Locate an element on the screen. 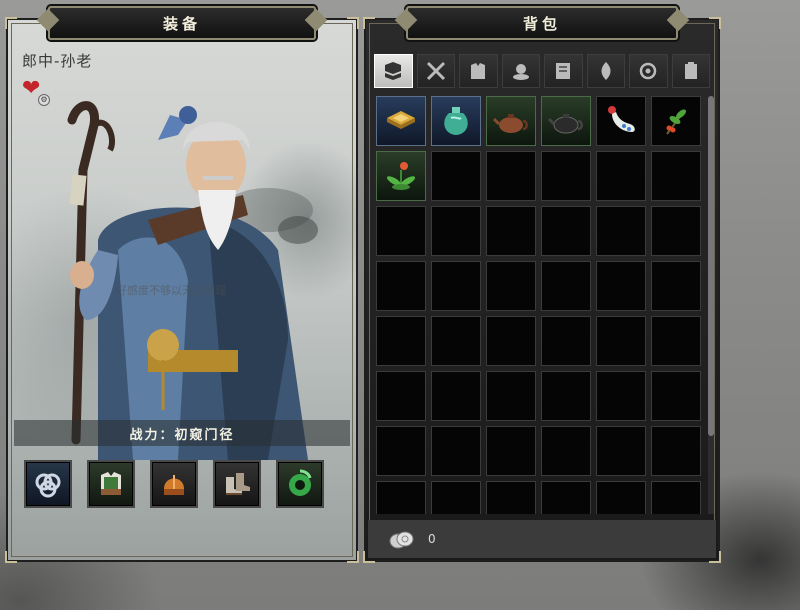  book-icon is located at coordinates (563, 71).